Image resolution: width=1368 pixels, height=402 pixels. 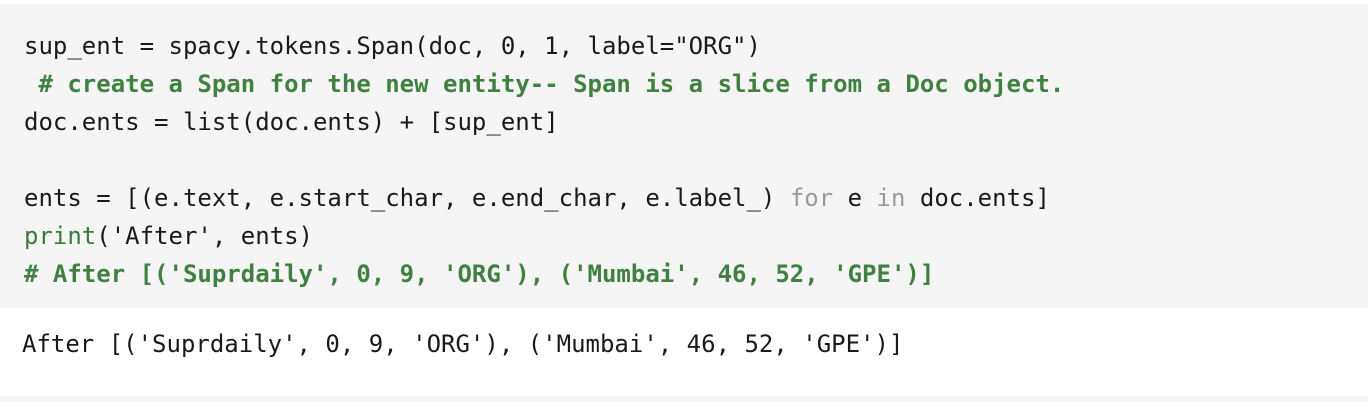 What do you see at coordinates (811, 198) in the screenshot?
I see `for-keyword: for` at bounding box center [811, 198].